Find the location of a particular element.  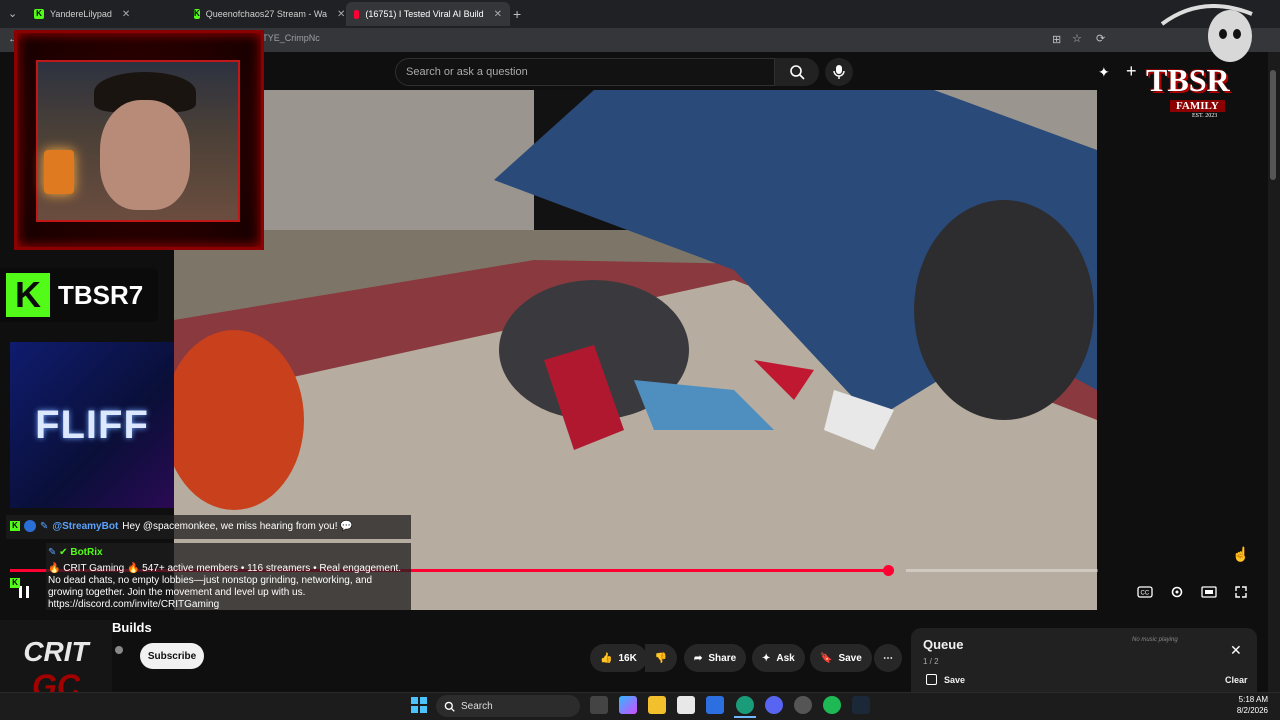

thumbs-down-icon: 👎 is located at coordinates (661, 658).